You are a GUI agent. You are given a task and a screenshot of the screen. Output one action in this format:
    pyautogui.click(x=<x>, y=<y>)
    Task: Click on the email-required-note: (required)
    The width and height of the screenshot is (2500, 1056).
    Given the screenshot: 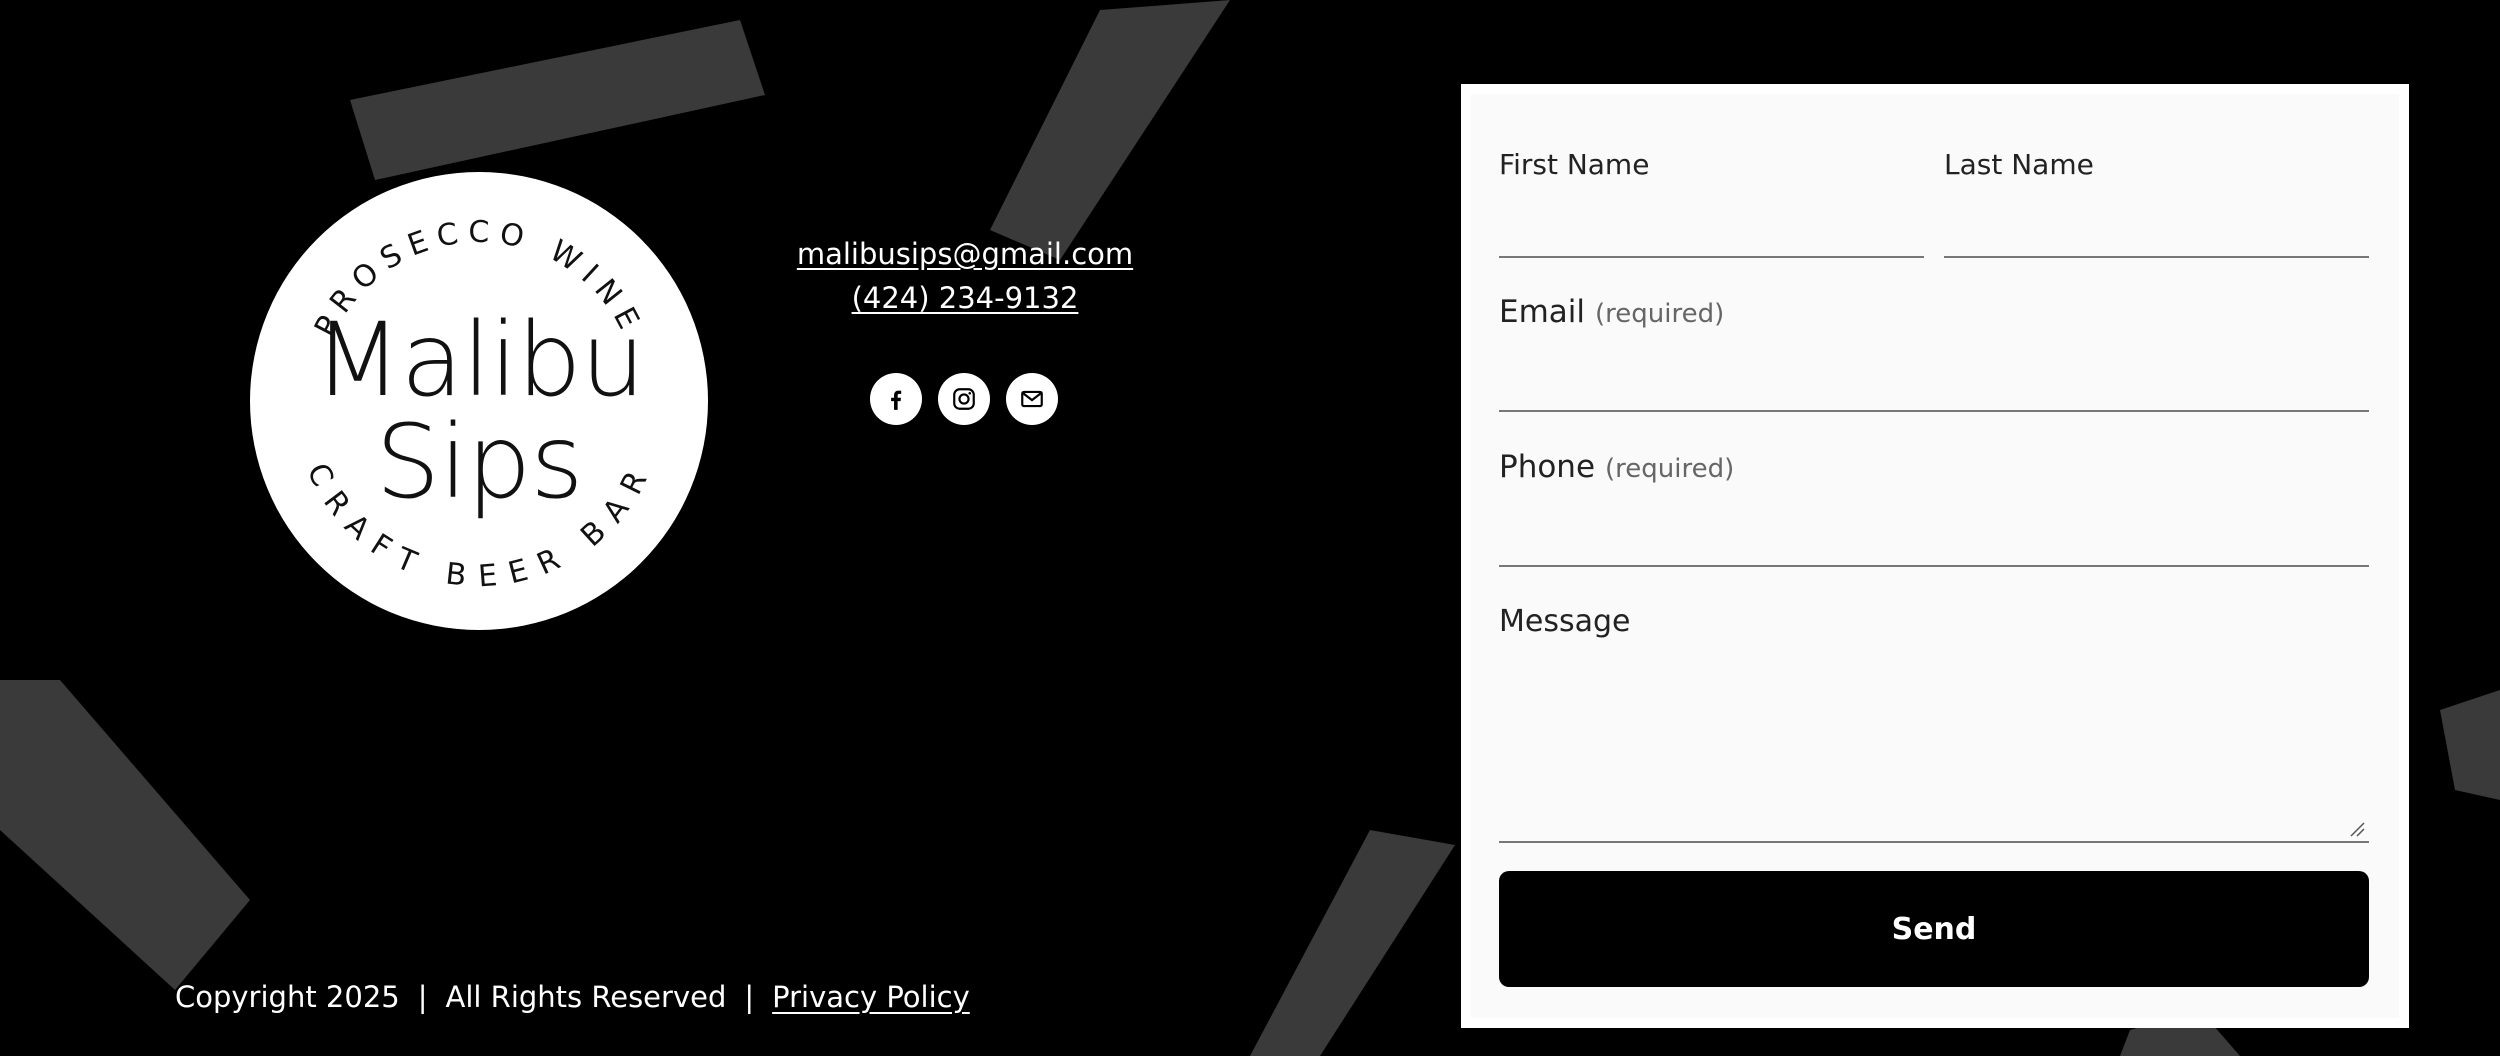 What is the action you would take?
    pyautogui.click(x=1660, y=314)
    